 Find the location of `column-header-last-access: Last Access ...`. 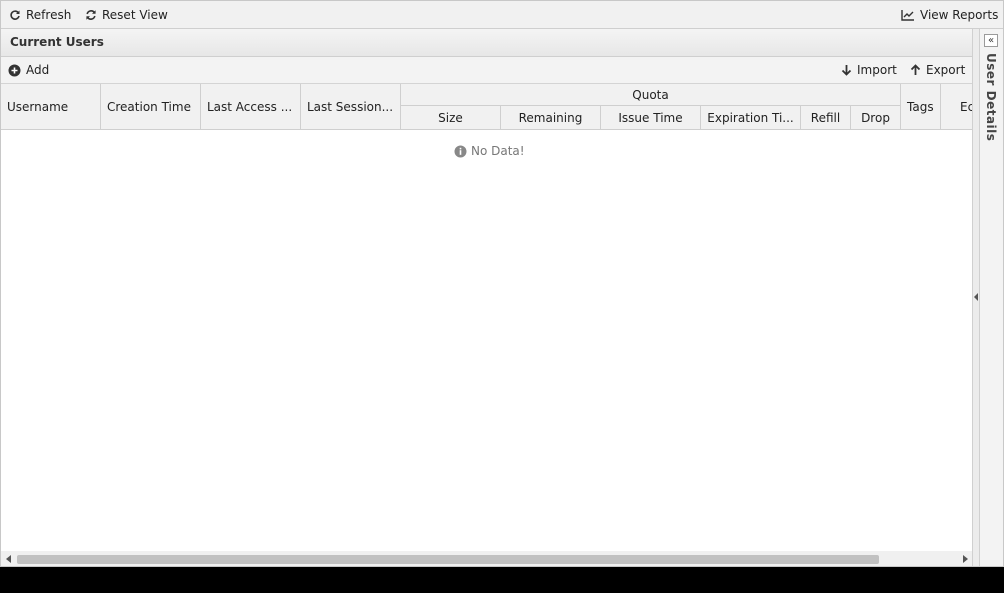

column-header-last-access: Last Access ... is located at coordinates (251, 106).